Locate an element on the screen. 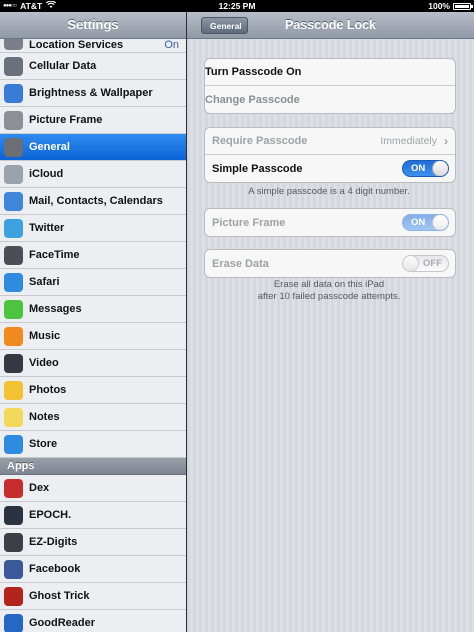 This screenshot has width=474, height=632. sidebar-item-label: FaceTime is located at coordinates (54, 255).